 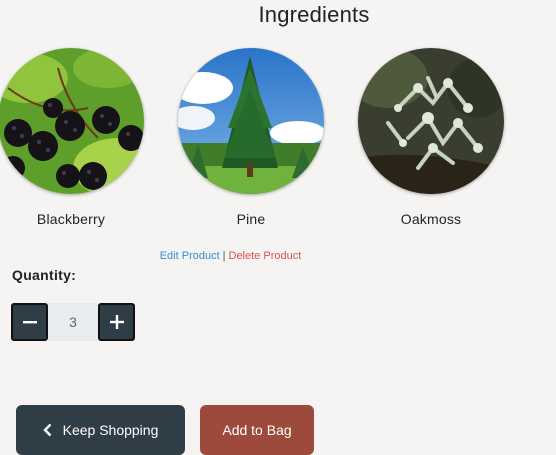 I want to click on increment-button, so click(x=116, y=322).